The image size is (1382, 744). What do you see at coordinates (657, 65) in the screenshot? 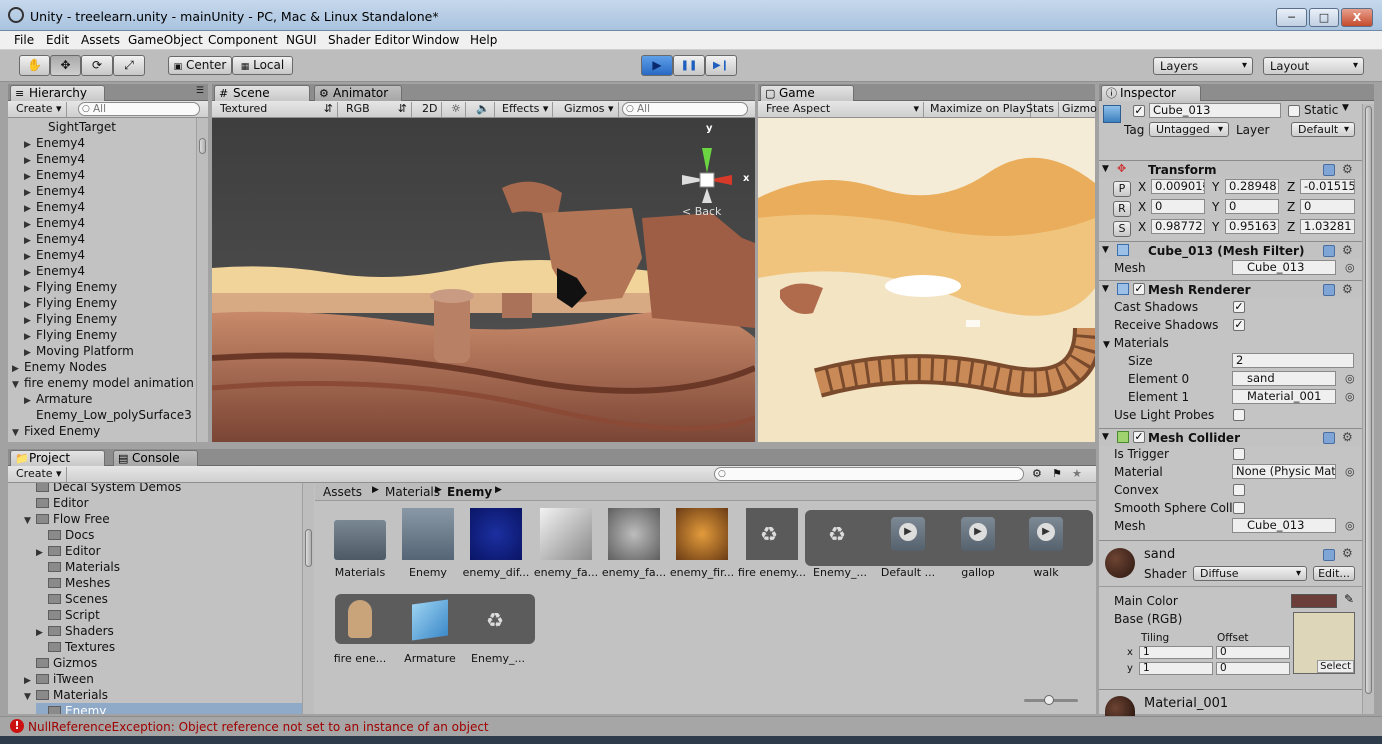
I see `play-button: ▶` at bounding box center [657, 65].